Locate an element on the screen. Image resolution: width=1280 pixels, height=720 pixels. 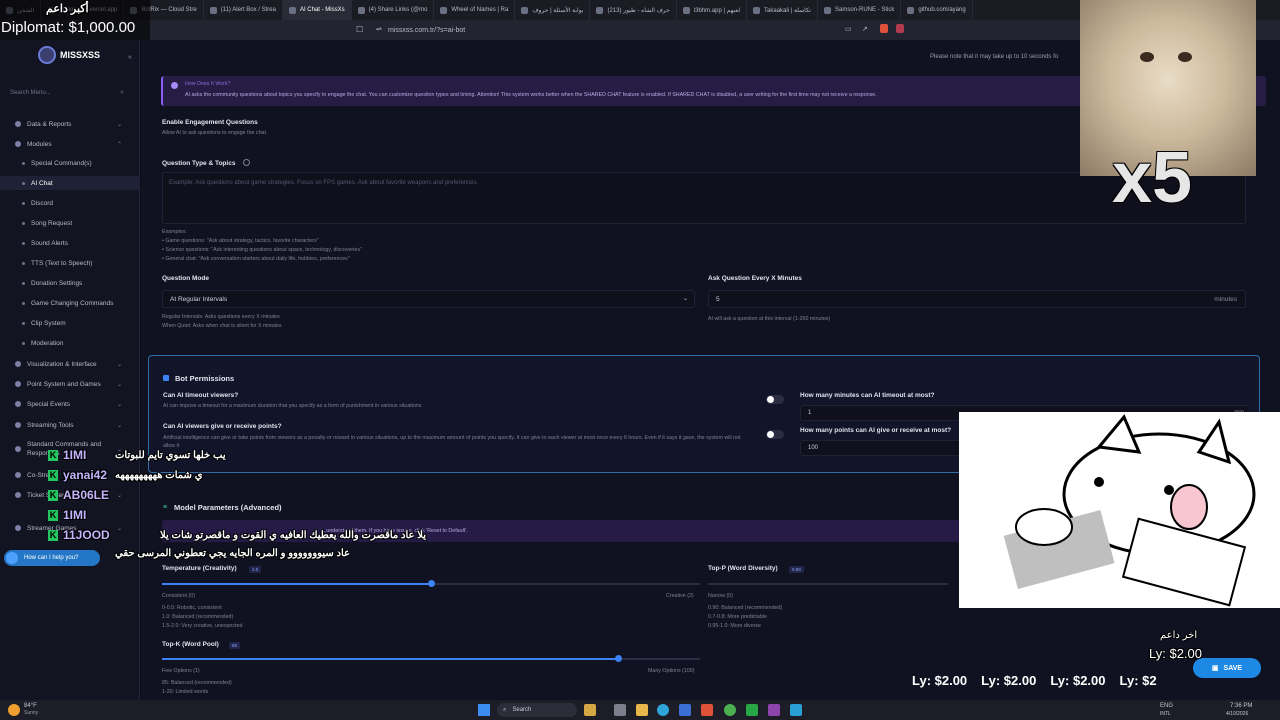
browser-tab: (11) Alert Box / Strea is located at coordinates (243, 10).